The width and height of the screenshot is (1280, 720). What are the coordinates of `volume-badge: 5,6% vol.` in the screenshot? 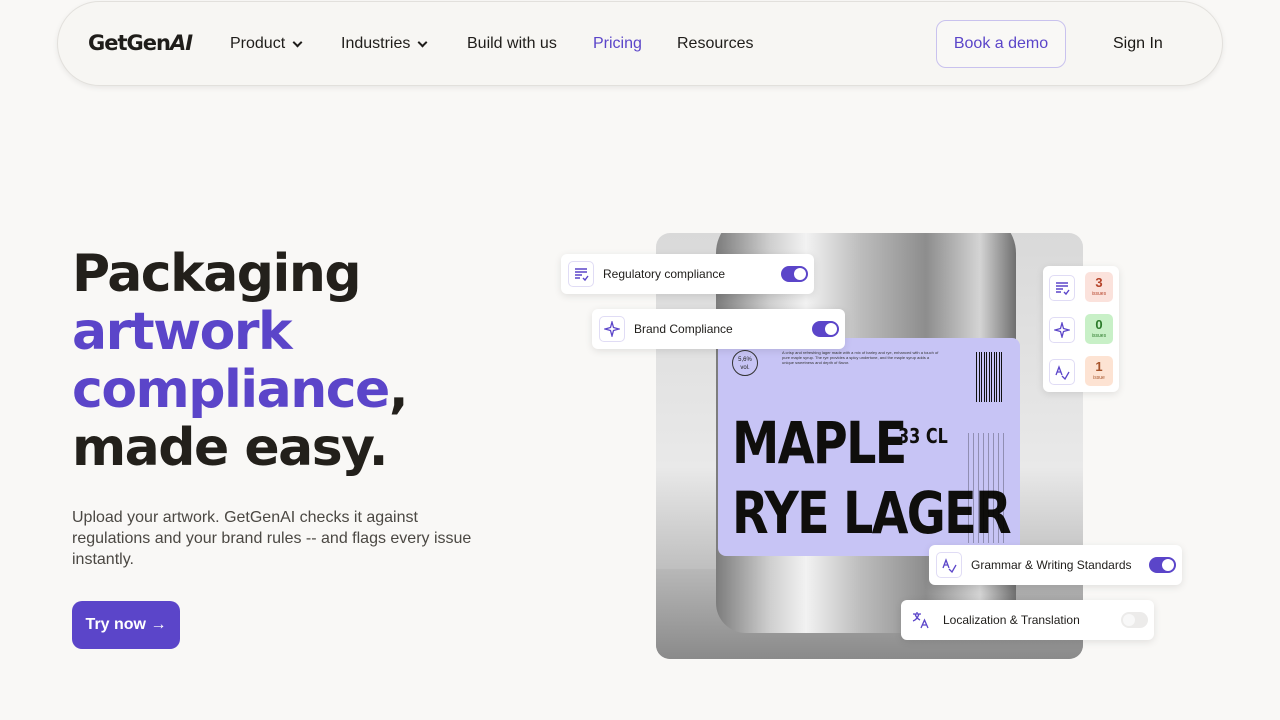 It's located at (745, 363).